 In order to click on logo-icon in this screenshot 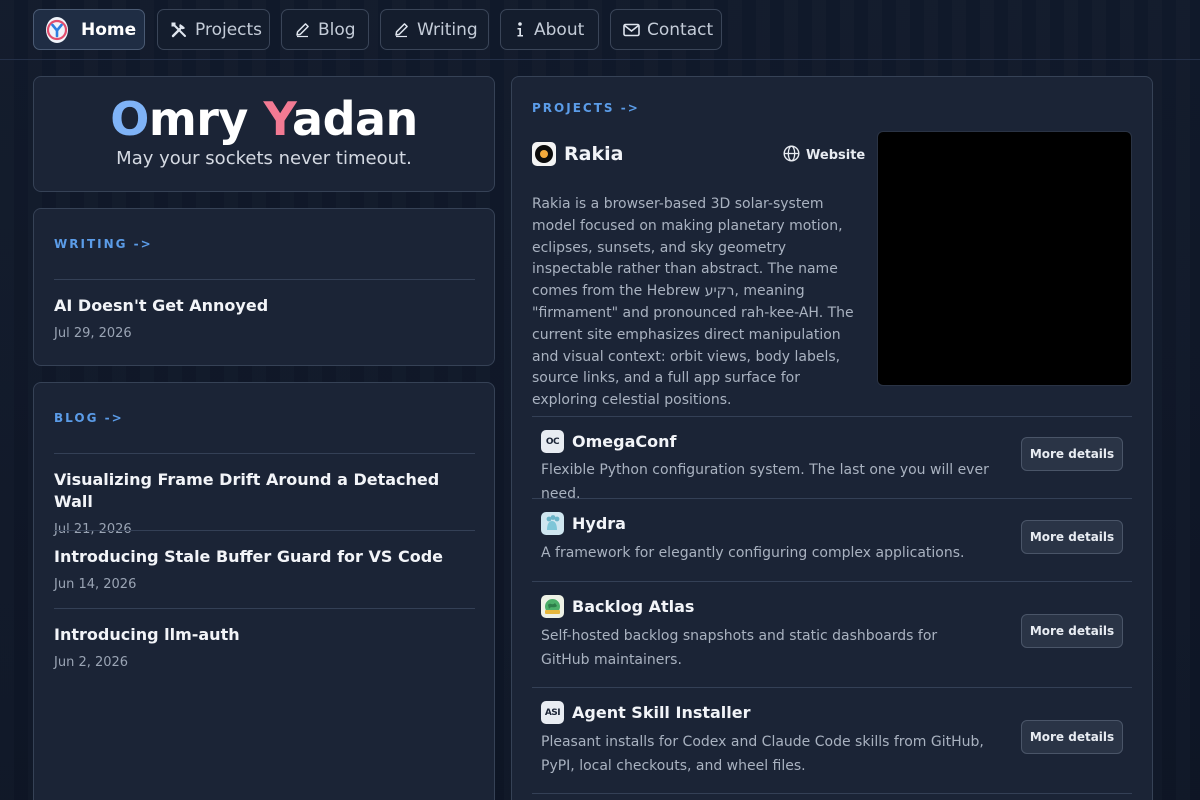, I will do `click(57, 29)`.